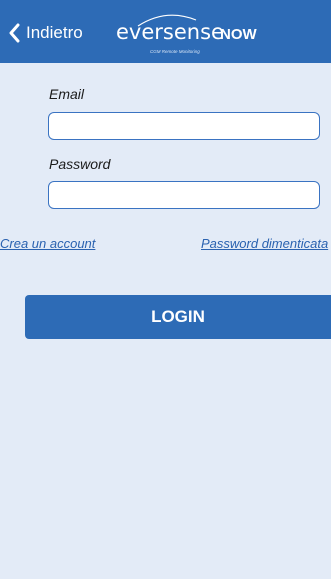  I want to click on forgot-password-link: Password dimenticata, so click(264, 243).